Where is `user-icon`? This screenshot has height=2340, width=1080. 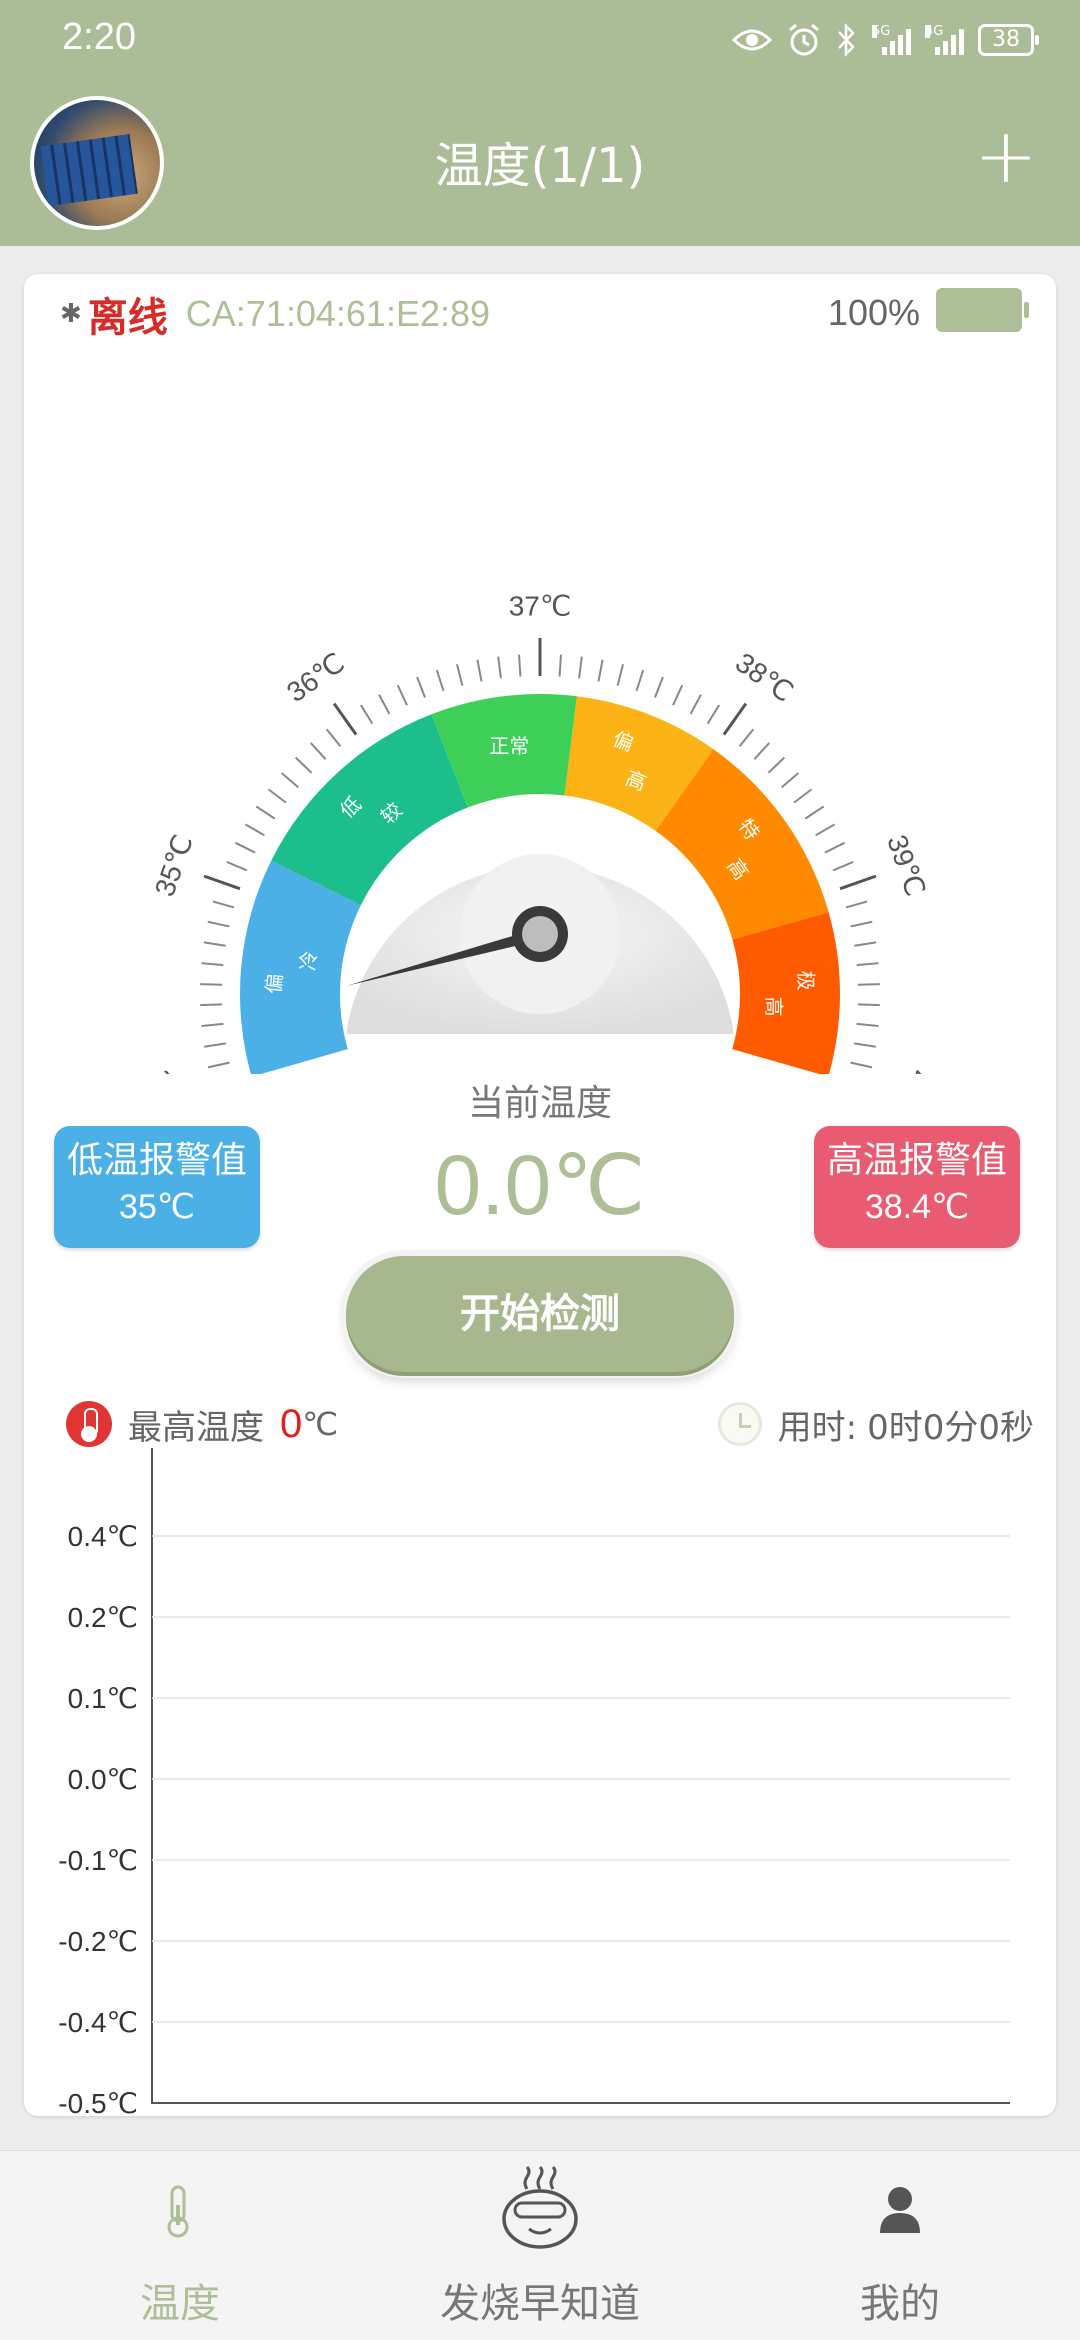
user-icon is located at coordinates (900, 2210).